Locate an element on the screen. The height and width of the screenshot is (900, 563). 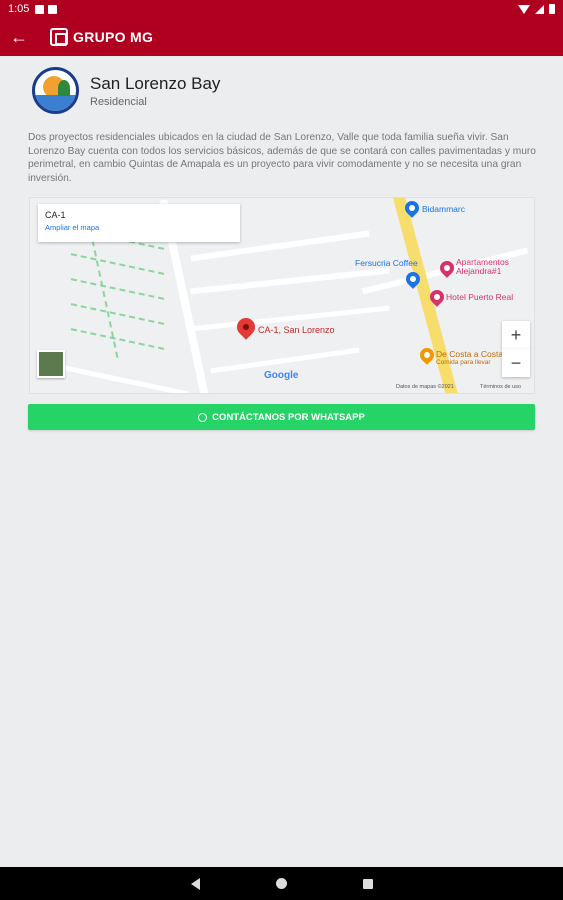
app-bar: ← GRUPO MG is located at coordinates (281, 37).